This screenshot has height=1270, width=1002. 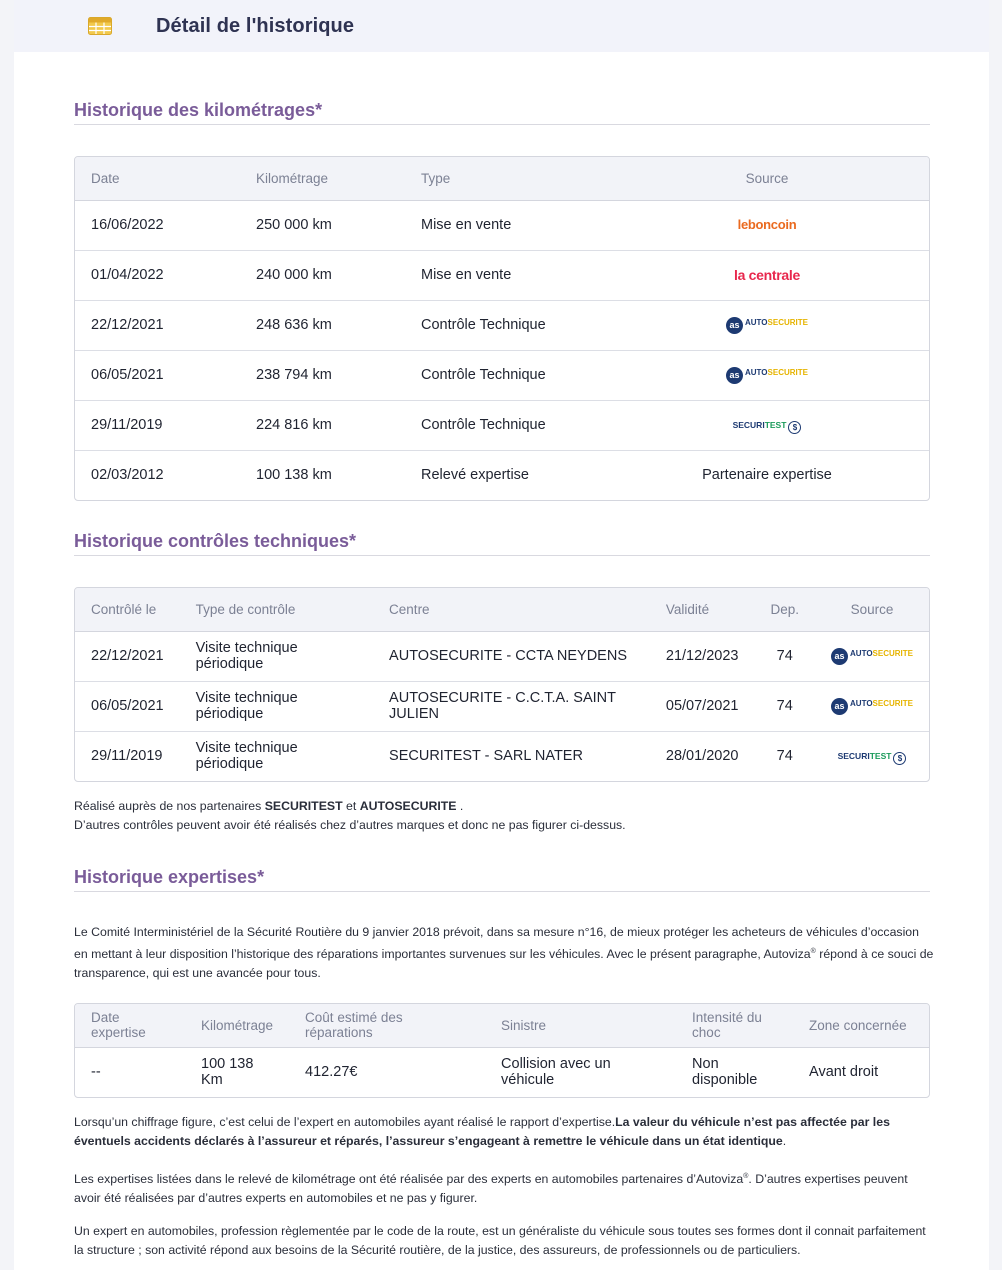 What do you see at coordinates (351, 806) in the screenshot?
I see `ct-note-text: et` at bounding box center [351, 806].